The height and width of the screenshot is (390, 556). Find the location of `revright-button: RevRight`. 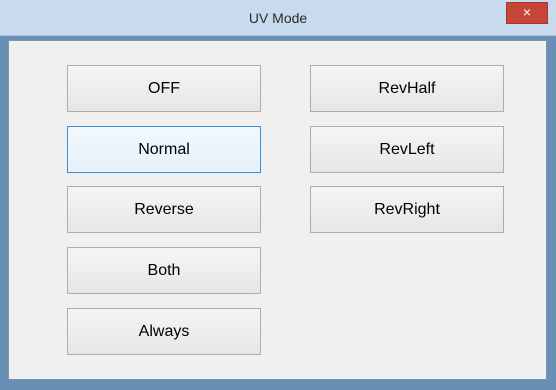

revright-button: RevRight is located at coordinates (407, 209).